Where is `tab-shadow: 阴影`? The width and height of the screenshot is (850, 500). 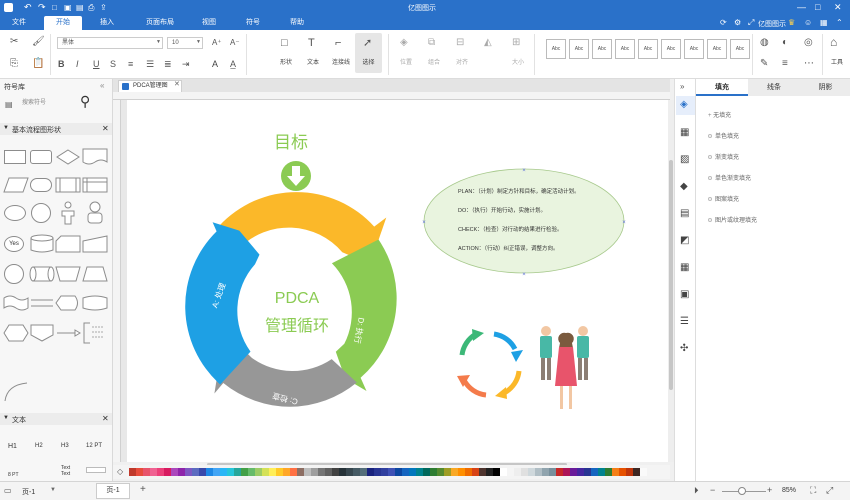
tab-shadow: 阴影 is located at coordinates (825, 87).